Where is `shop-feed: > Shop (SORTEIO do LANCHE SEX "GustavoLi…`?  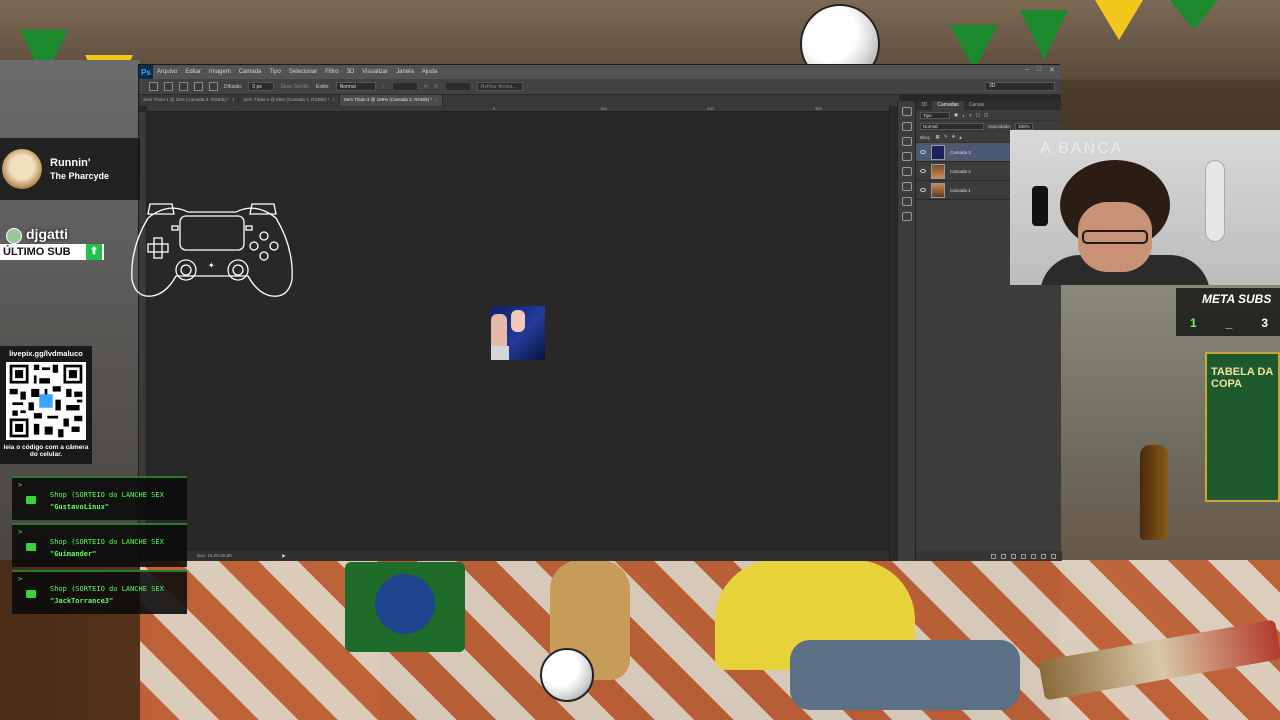 shop-feed: > Shop (SORTEIO do LANCHE SEX "GustavoLi… is located at coordinates (99, 546).